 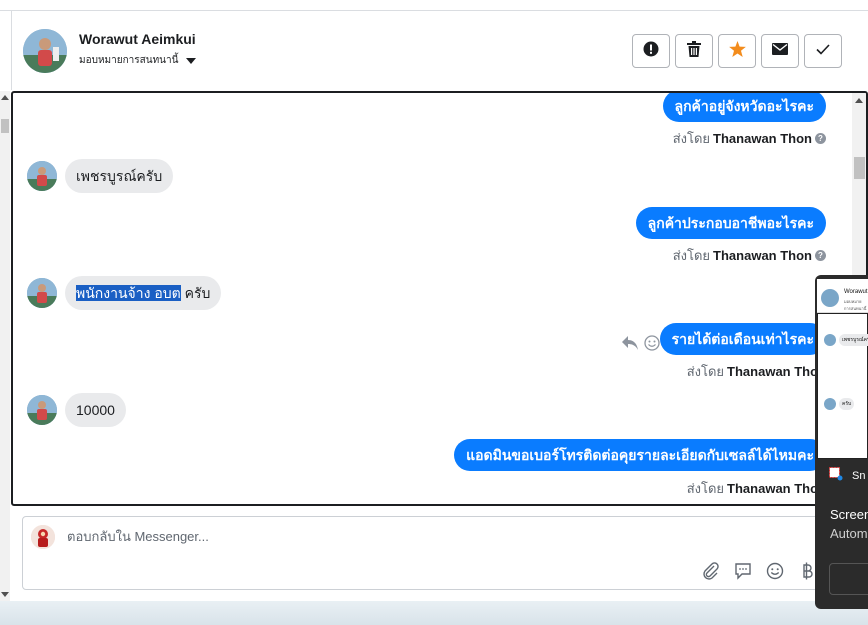 I want to click on trash-icon, so click(x=694, y=51).